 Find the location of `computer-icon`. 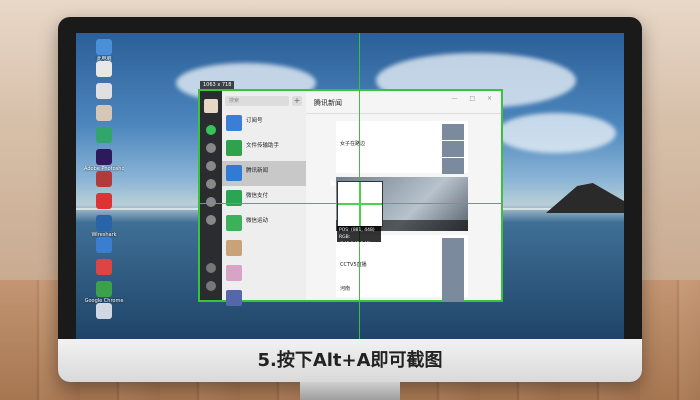

computer-icon is located at coordinates (104, 47).